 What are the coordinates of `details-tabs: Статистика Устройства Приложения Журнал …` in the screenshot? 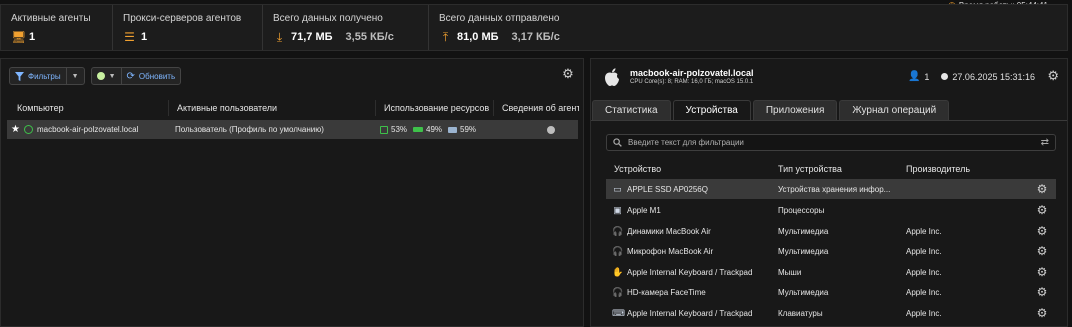 It's located at (829, 110).